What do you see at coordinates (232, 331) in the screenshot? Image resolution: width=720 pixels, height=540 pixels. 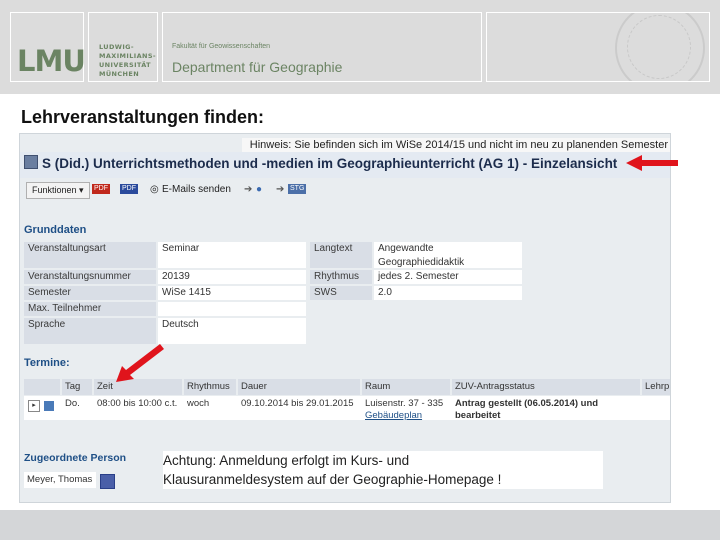 I see `value-sprache: Deutsch` at bounding box center [232, 331].